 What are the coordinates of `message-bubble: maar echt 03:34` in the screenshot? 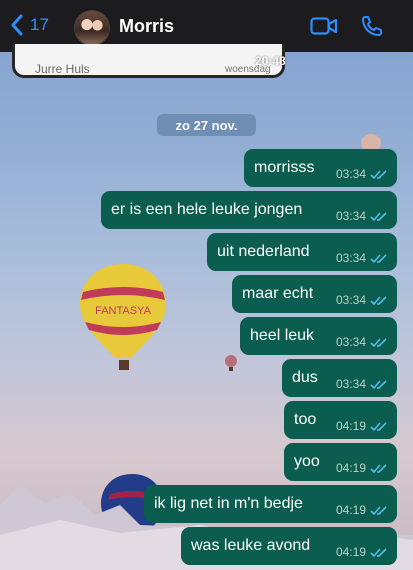 It's located at (314, 294).